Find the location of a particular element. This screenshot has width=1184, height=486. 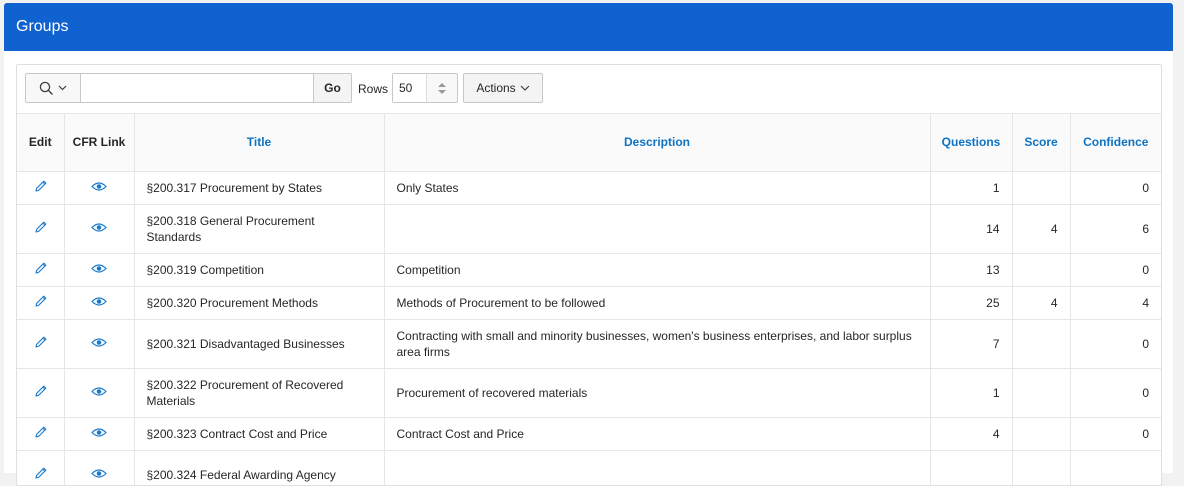

col-header-edit: Edit is located at coordinates (40, 143).